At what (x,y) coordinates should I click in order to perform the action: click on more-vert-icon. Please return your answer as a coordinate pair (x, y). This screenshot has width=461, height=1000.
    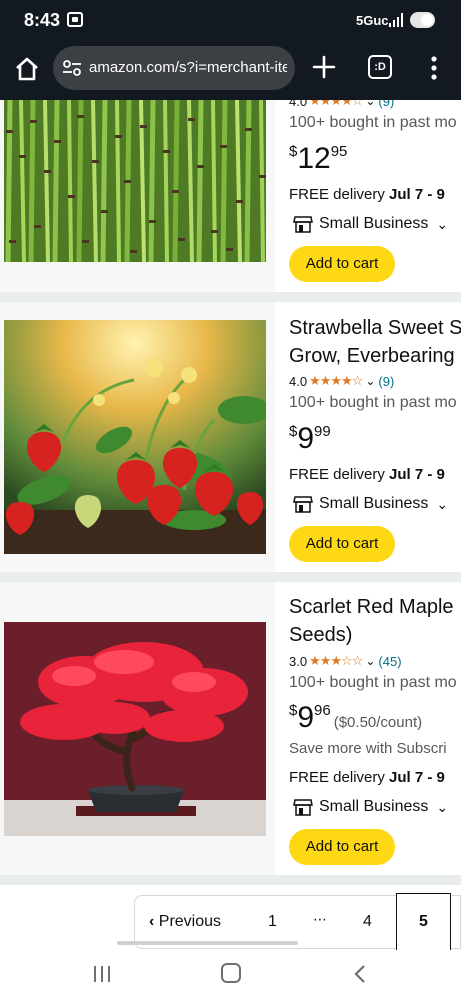
    Looking at the image, I should click on (434, 68).